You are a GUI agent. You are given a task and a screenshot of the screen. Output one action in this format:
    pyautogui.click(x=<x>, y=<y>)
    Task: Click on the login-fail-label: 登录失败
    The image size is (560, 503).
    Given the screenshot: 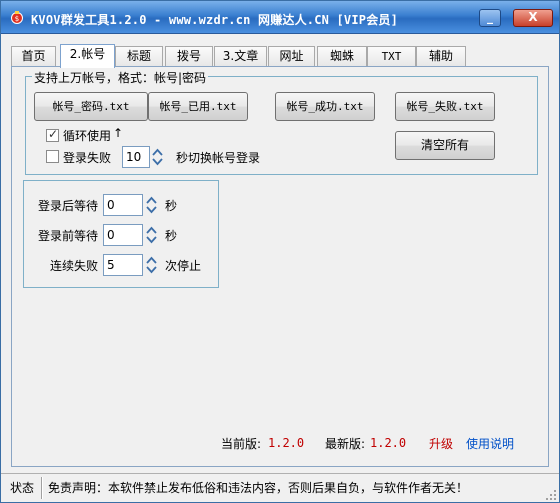 What is the action you would take?
    pyautogui.click(x=87, y=158)
    